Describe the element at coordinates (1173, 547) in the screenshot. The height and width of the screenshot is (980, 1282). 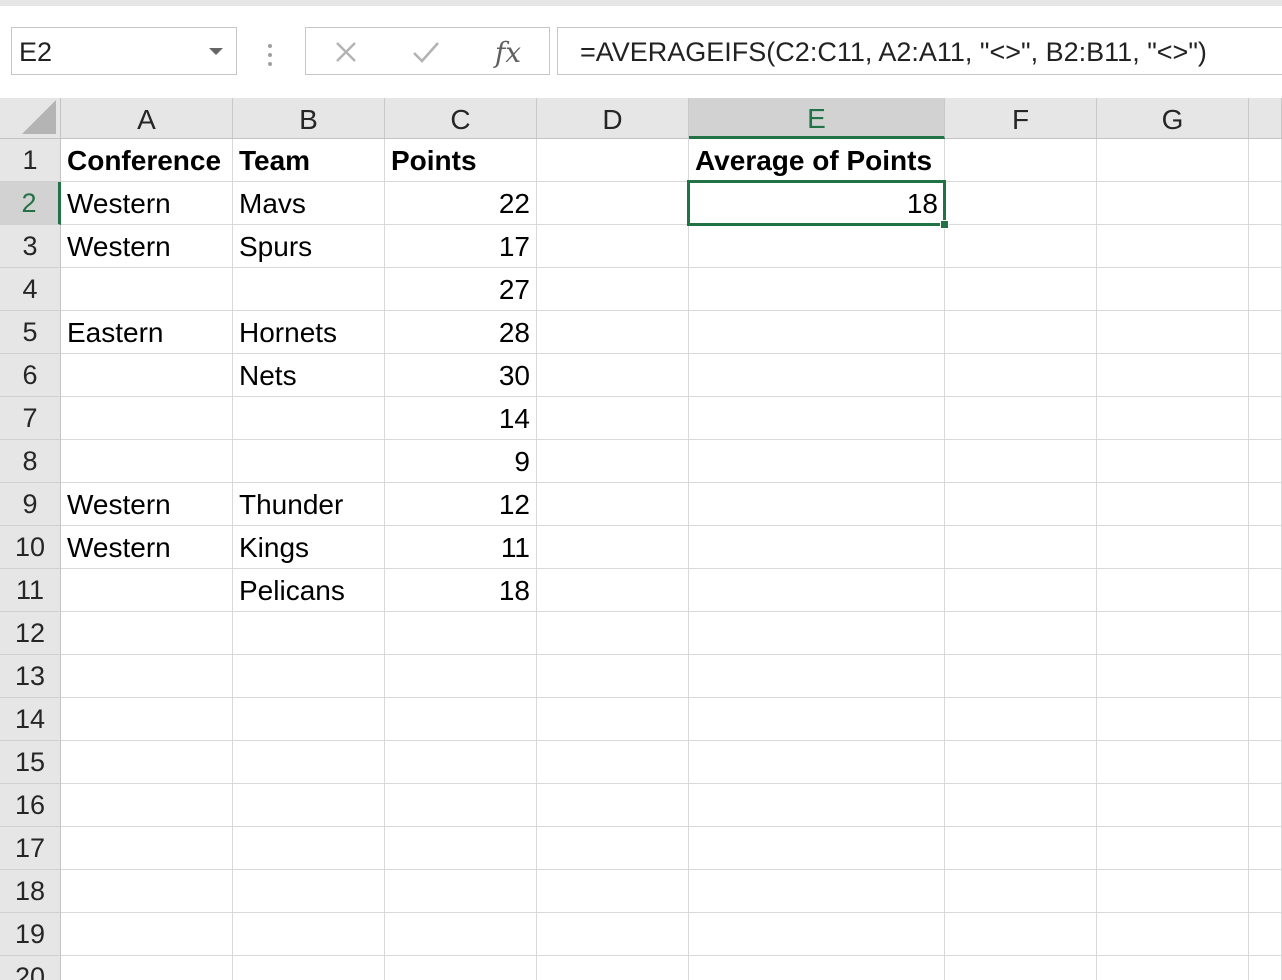
I see `cell-g10` at that location.